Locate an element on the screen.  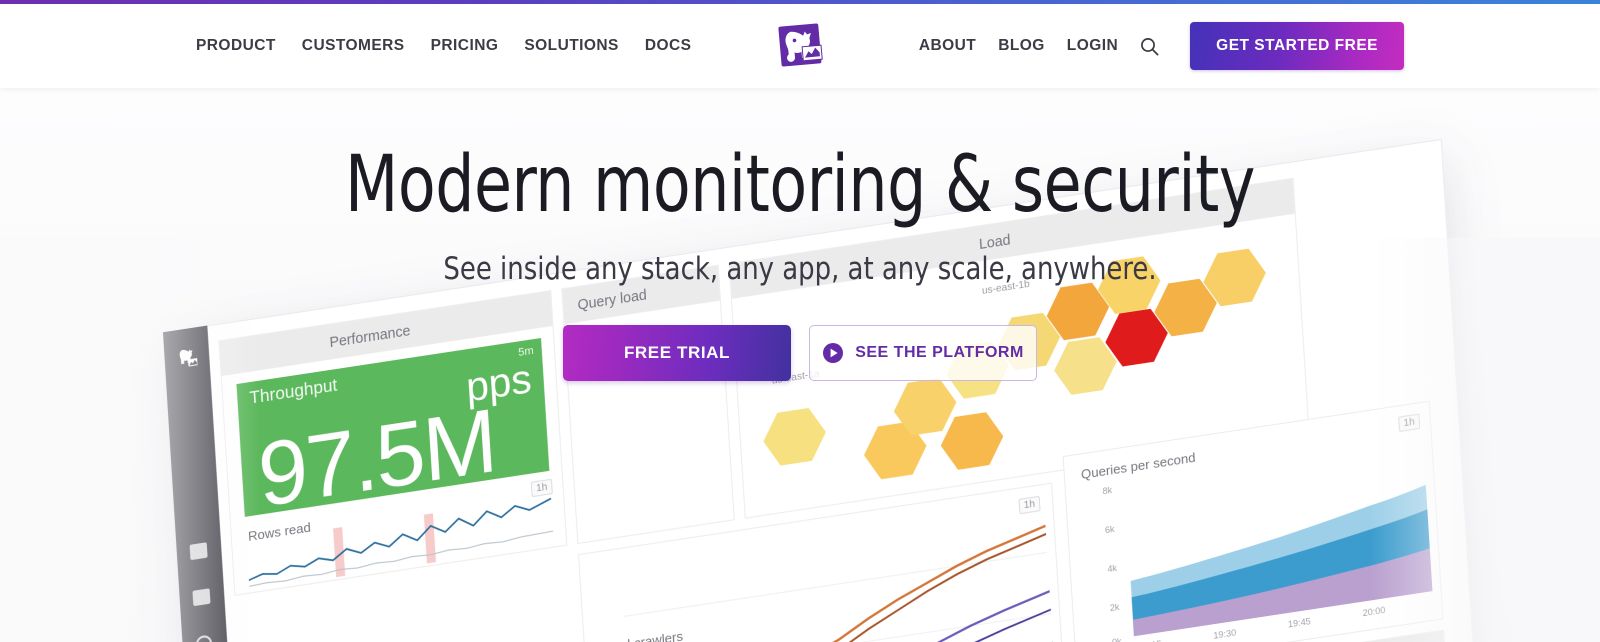
panel-load-crawlers: Load crawlers 1h 2 is located at coordinates (822, 562).